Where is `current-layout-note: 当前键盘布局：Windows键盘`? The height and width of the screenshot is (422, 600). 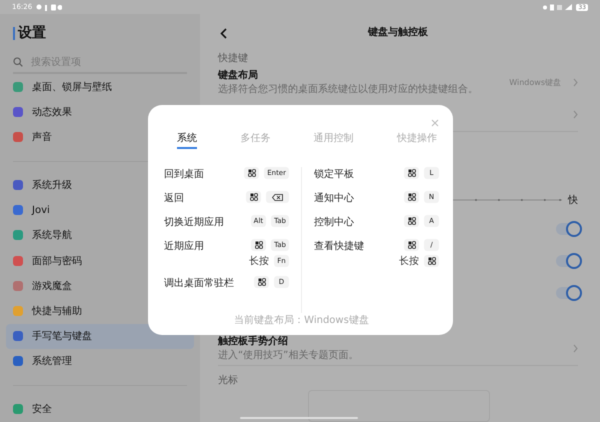
current-layout-note: 当前键盘布局：Windows键盘 is located at coordinates (301, 320).